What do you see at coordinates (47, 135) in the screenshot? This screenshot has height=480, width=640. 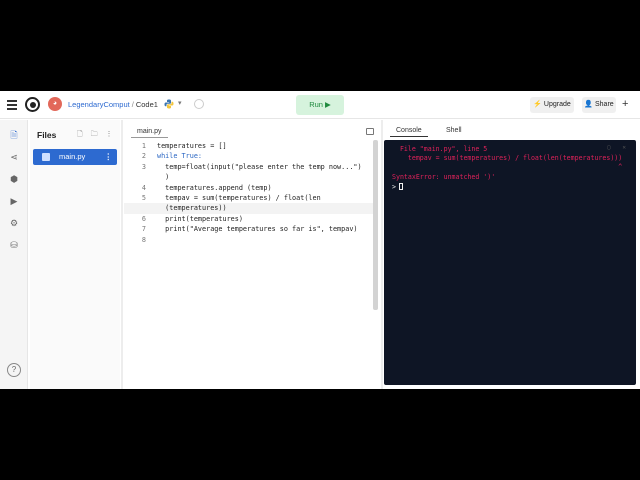 I see `files-title: Files` at bounding box center [47, 135].